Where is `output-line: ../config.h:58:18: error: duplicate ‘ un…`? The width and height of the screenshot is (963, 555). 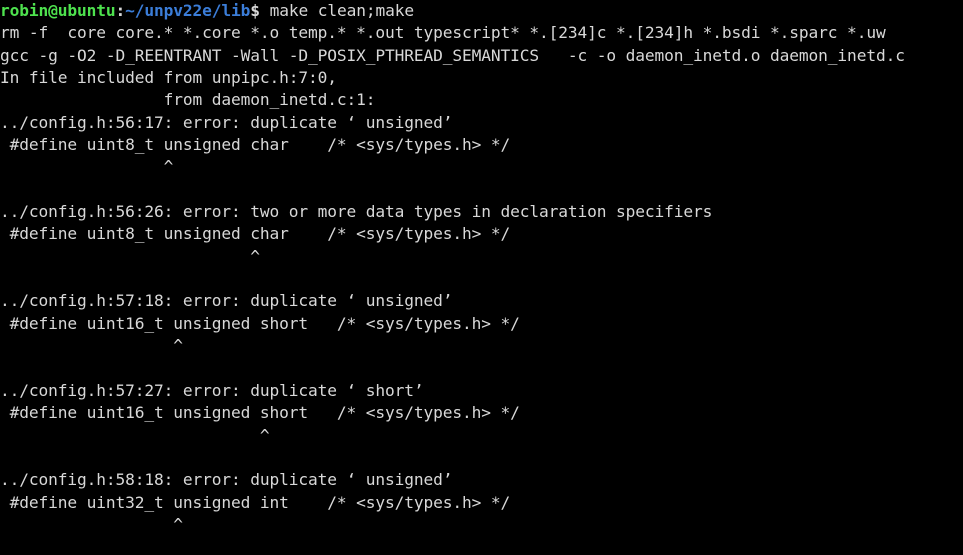
output-line: ../config.h:58:18: error: duplicate ‘ un… is located at coordinates (226, 480).